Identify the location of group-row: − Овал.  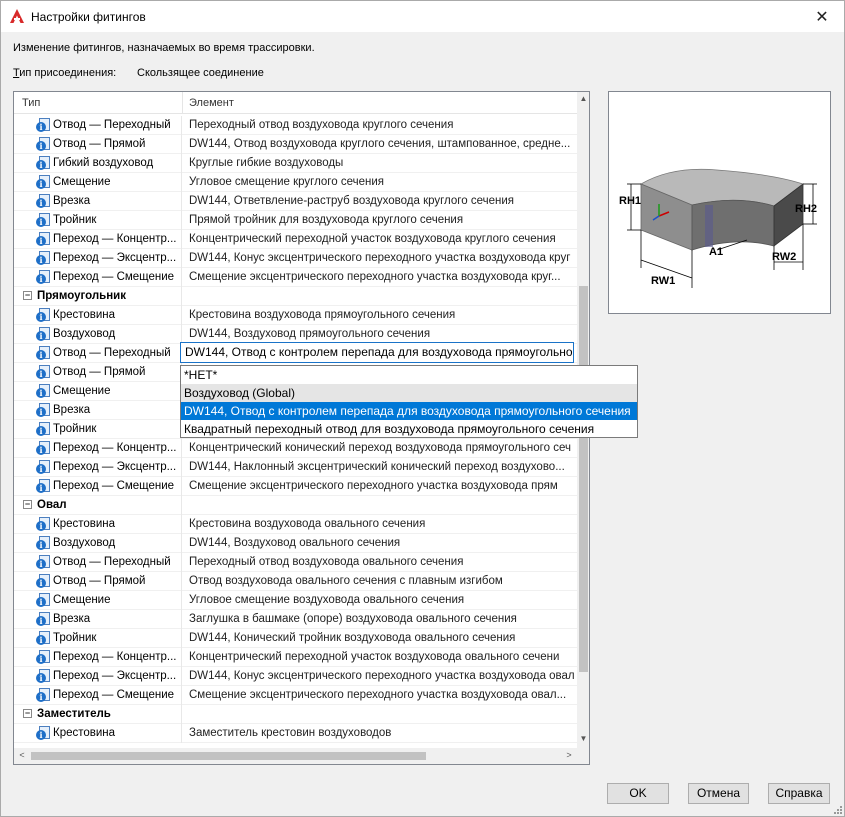
(295, 505).